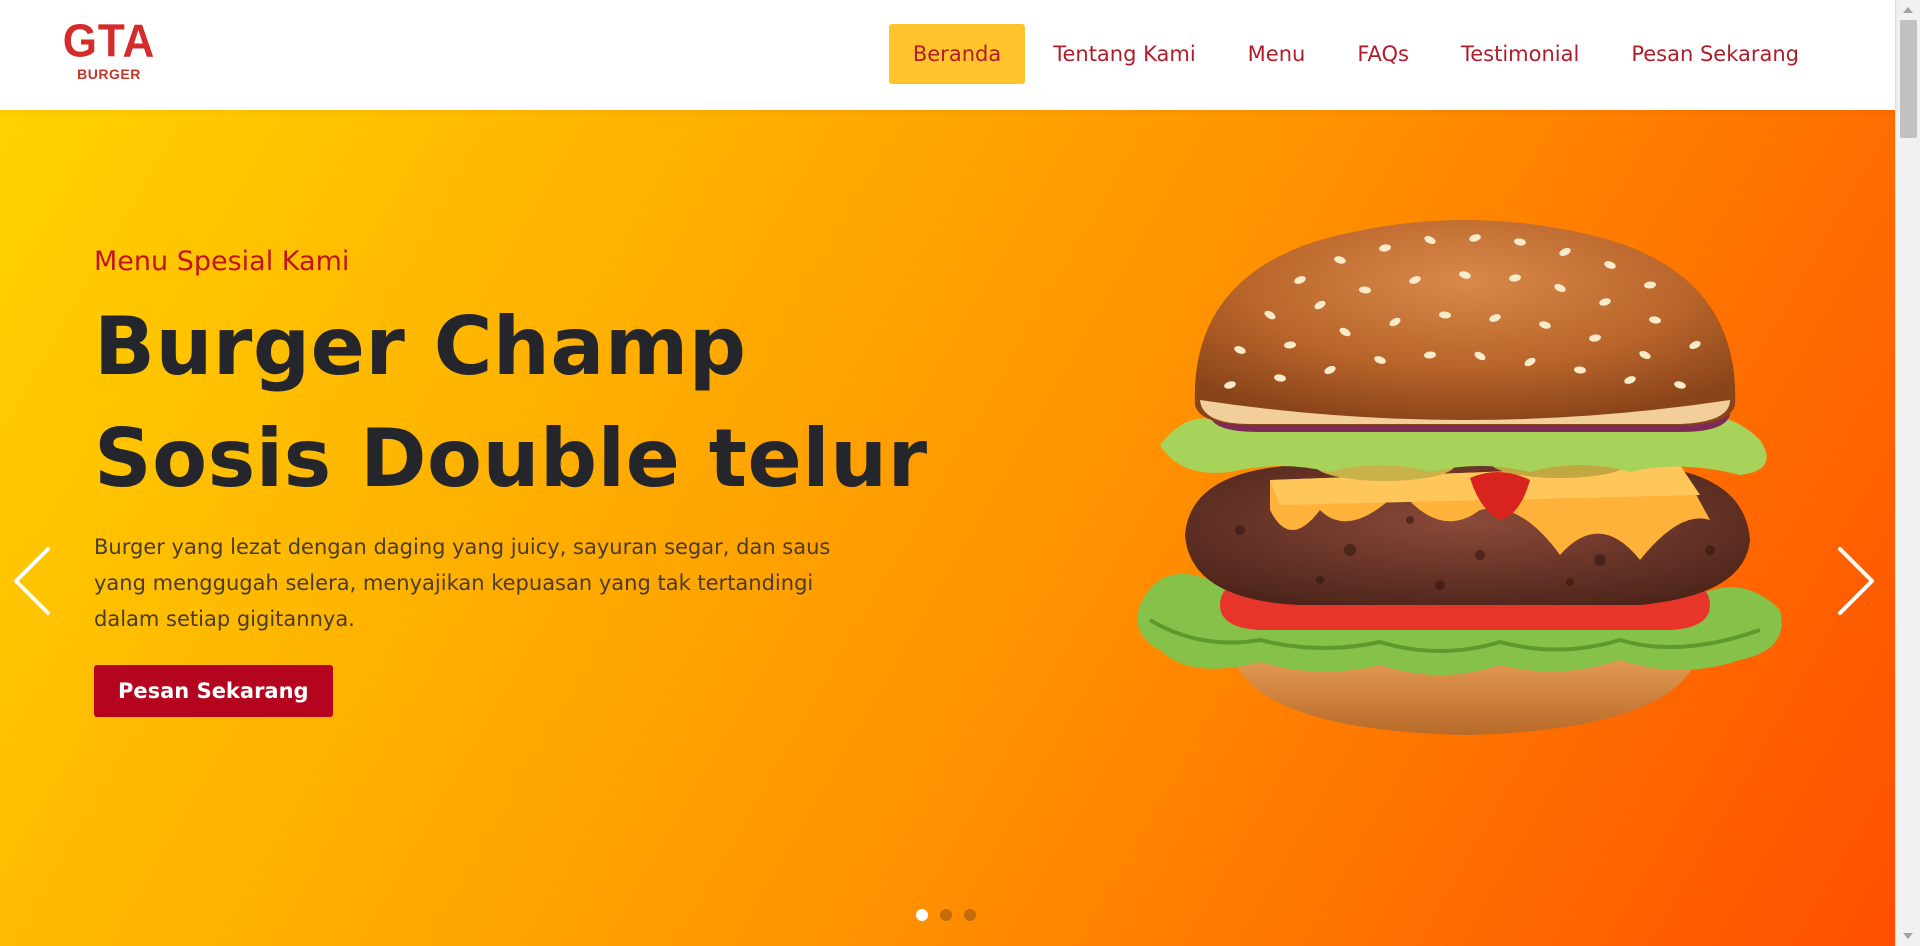  Describe the element at coordinates (511, 458) in the screenshot. I see `hero-title-line-2: Sosis Double telur` at that location.